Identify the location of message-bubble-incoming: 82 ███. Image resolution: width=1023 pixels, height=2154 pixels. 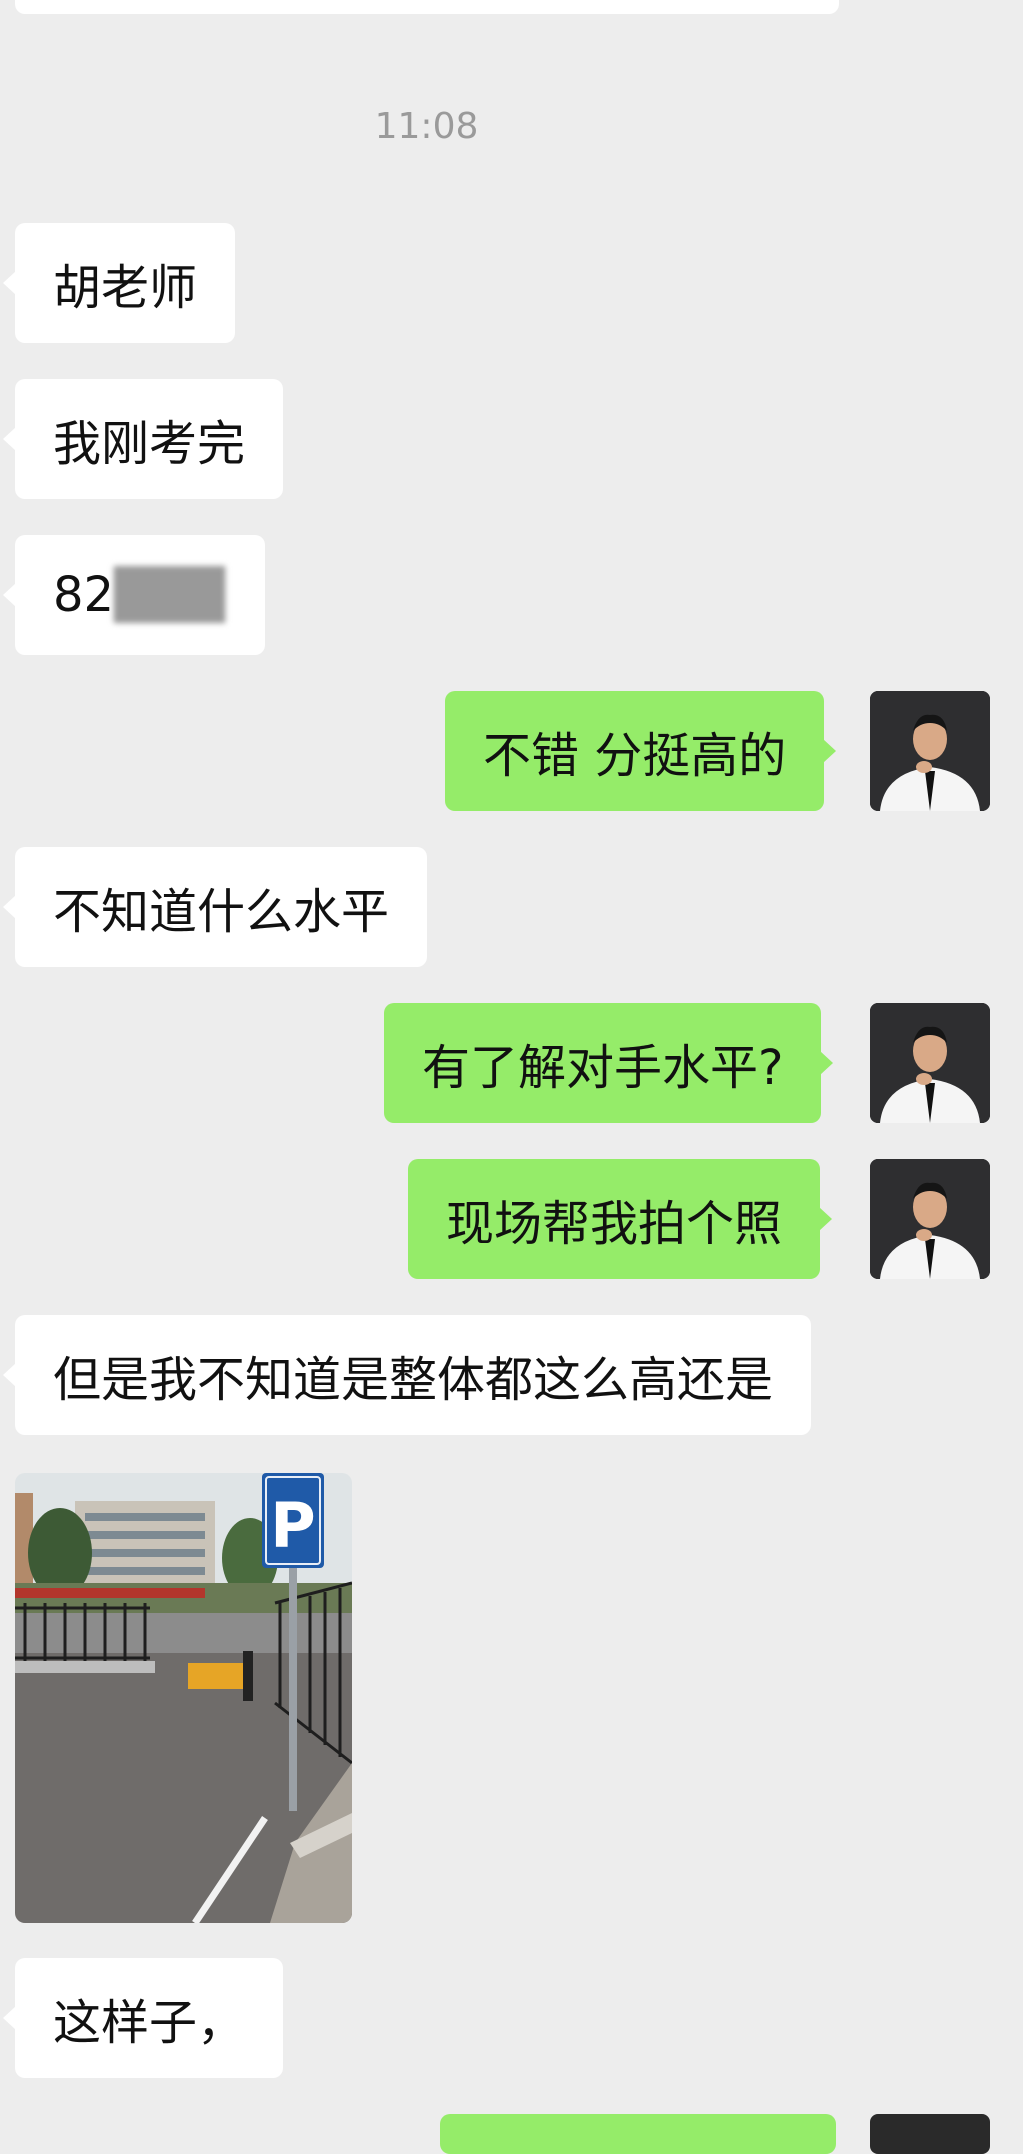
(134, 595).